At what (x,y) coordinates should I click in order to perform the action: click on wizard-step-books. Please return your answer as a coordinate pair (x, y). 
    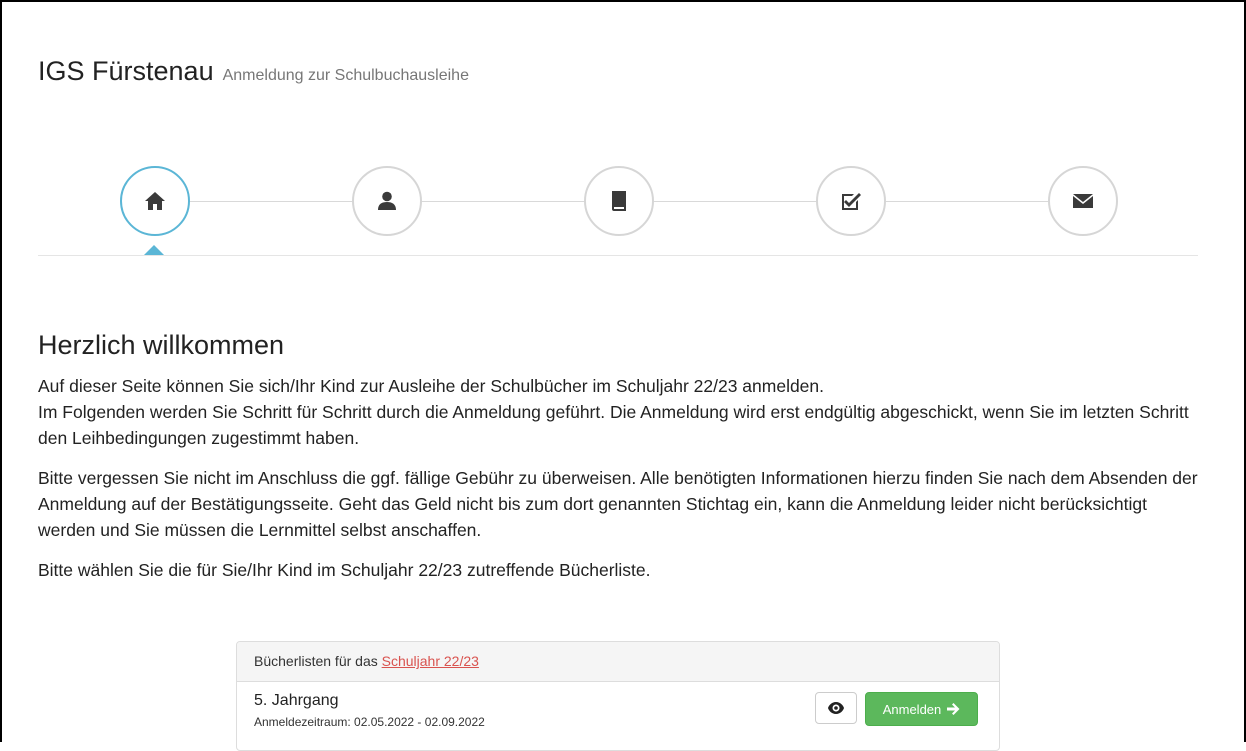
    Looking at the image, I should click on (619, 201).